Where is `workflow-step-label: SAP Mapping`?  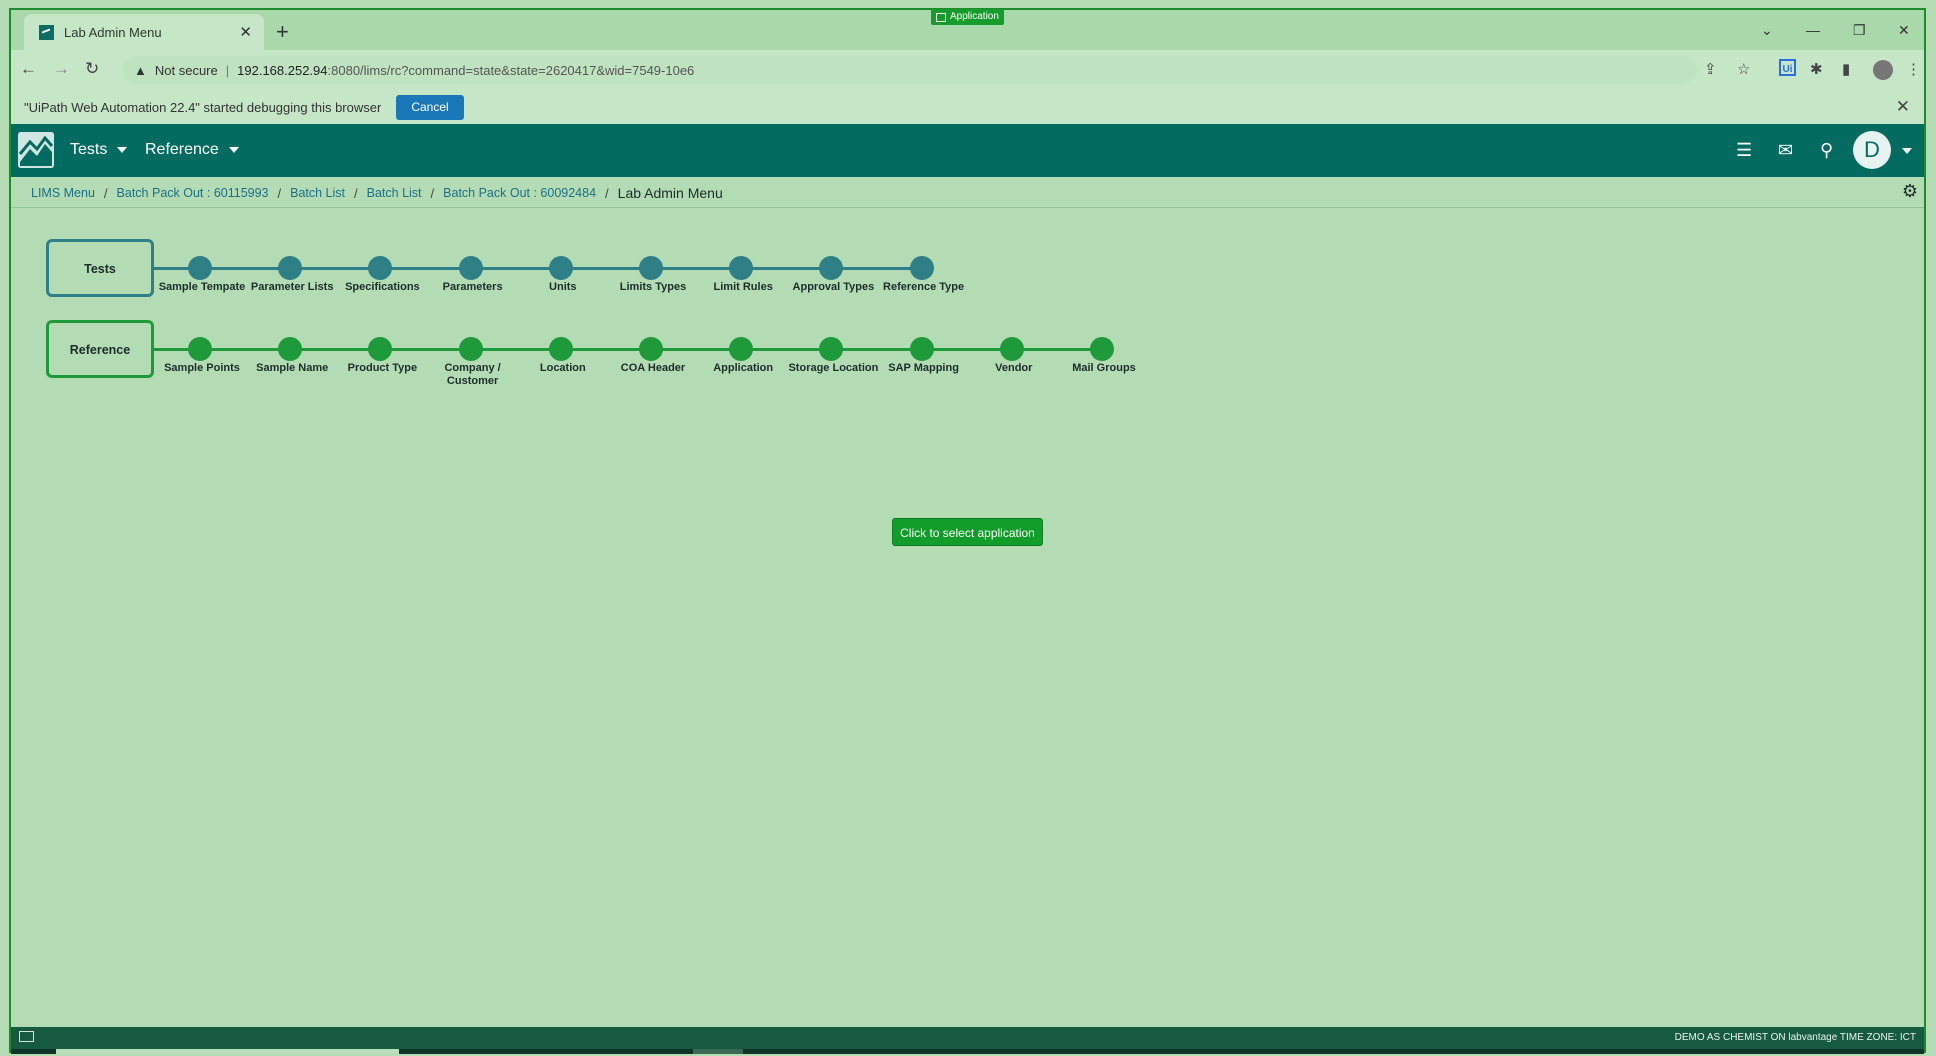 workflow-step-label: SAP Mapping is located at coordinates (924, 368).